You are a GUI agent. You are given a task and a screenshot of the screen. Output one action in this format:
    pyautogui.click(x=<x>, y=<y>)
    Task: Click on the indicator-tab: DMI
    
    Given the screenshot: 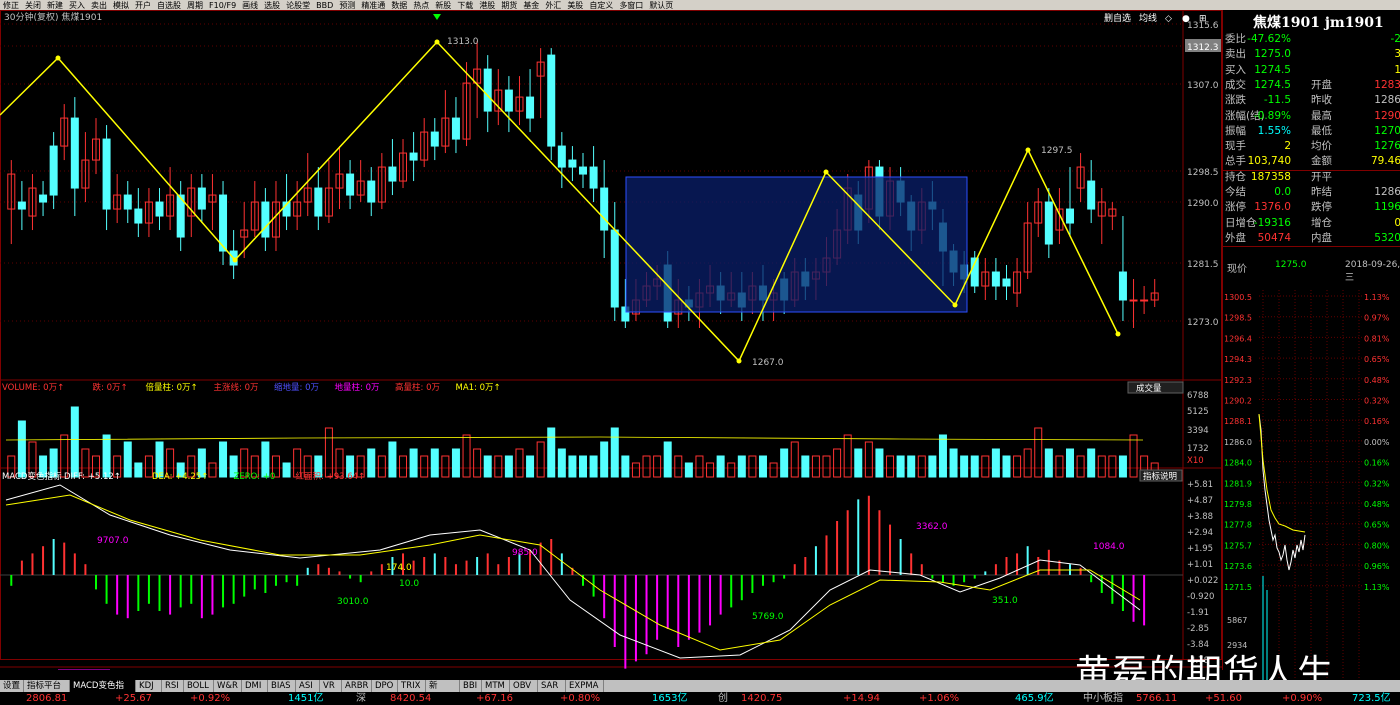 What is the action you would take?
    pyautogui.click(x=255, y=686)
    